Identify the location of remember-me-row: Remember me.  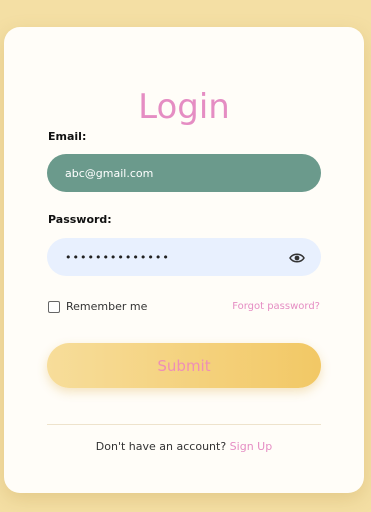
(97, 306).